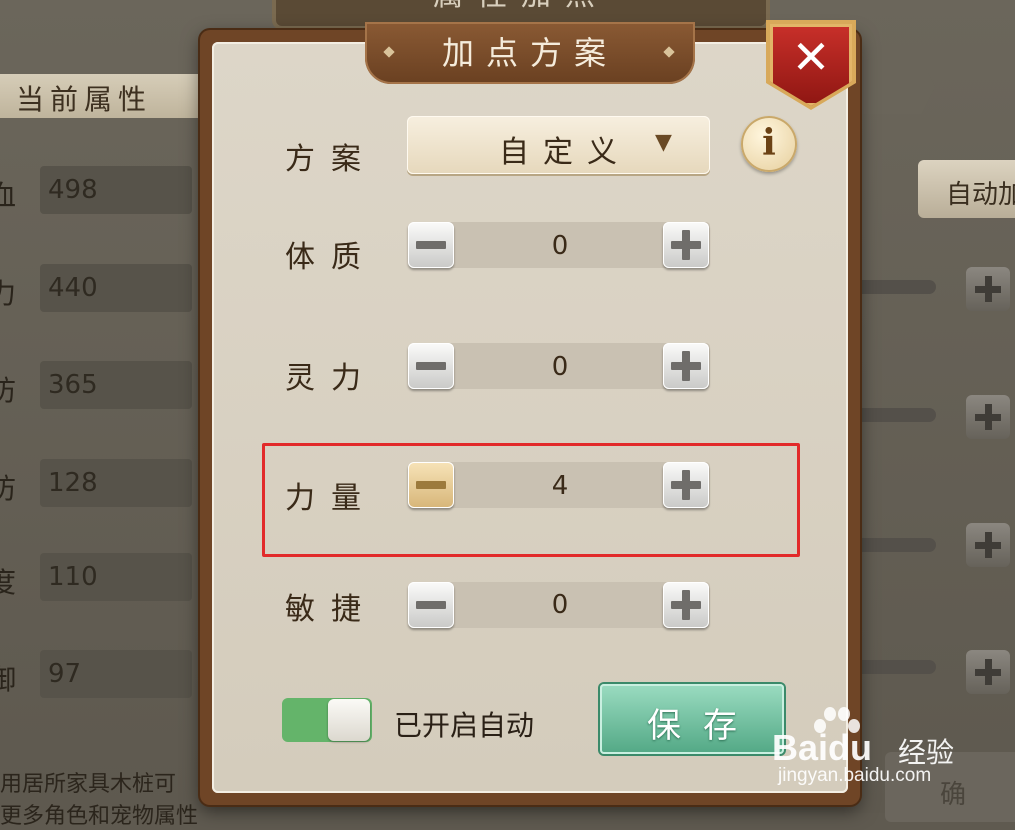 This screenshot has width=1015, height=830. Describe the element at coordinates (99, 816) in the screenshot. I see `background-note: 更多角色和宠物属性` at that location.